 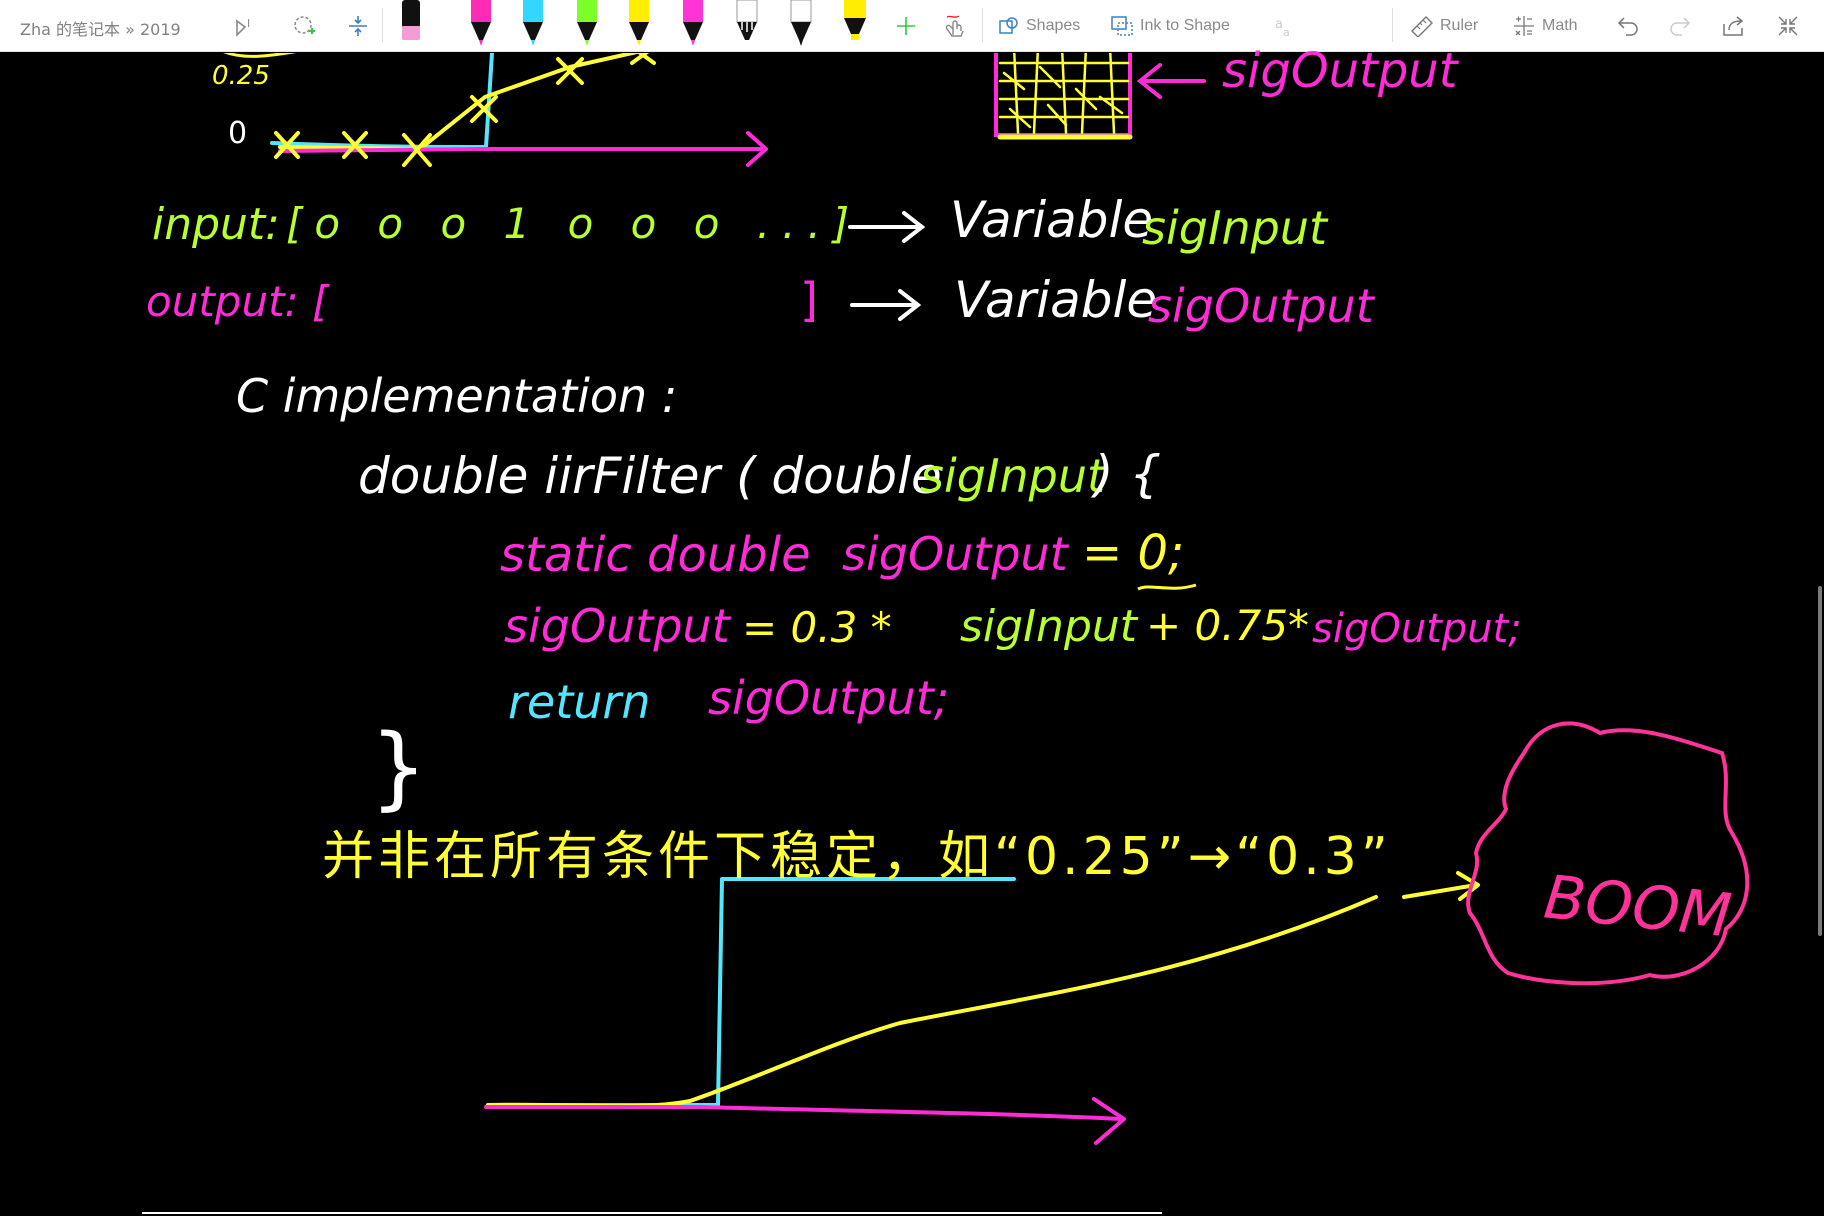 What do you see at coordinates (587, 23) in the screenshot?
I see `pen-green-icon` at bounding box center [587, 23].